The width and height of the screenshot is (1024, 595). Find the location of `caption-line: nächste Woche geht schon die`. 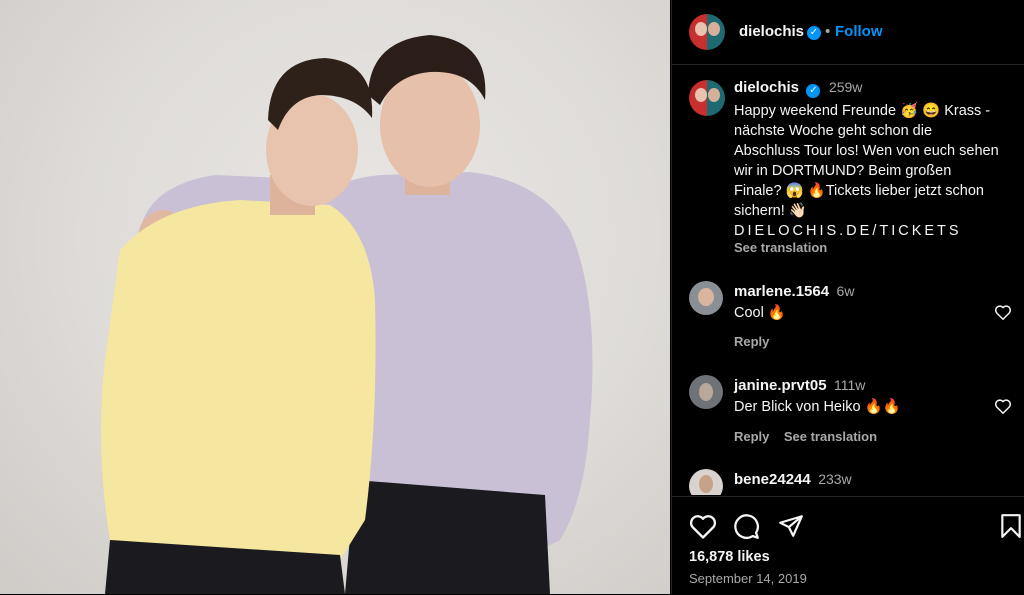

caption-line: nächste Woche geht schon die is located at coordinates (833, 131).